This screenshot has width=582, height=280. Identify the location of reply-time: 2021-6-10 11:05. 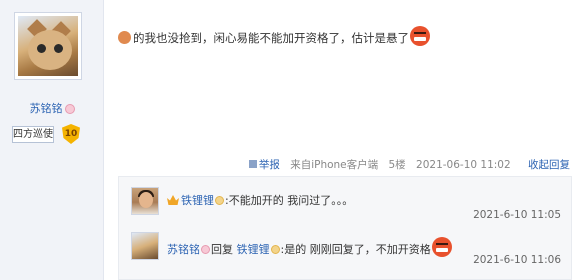
(517, 215).